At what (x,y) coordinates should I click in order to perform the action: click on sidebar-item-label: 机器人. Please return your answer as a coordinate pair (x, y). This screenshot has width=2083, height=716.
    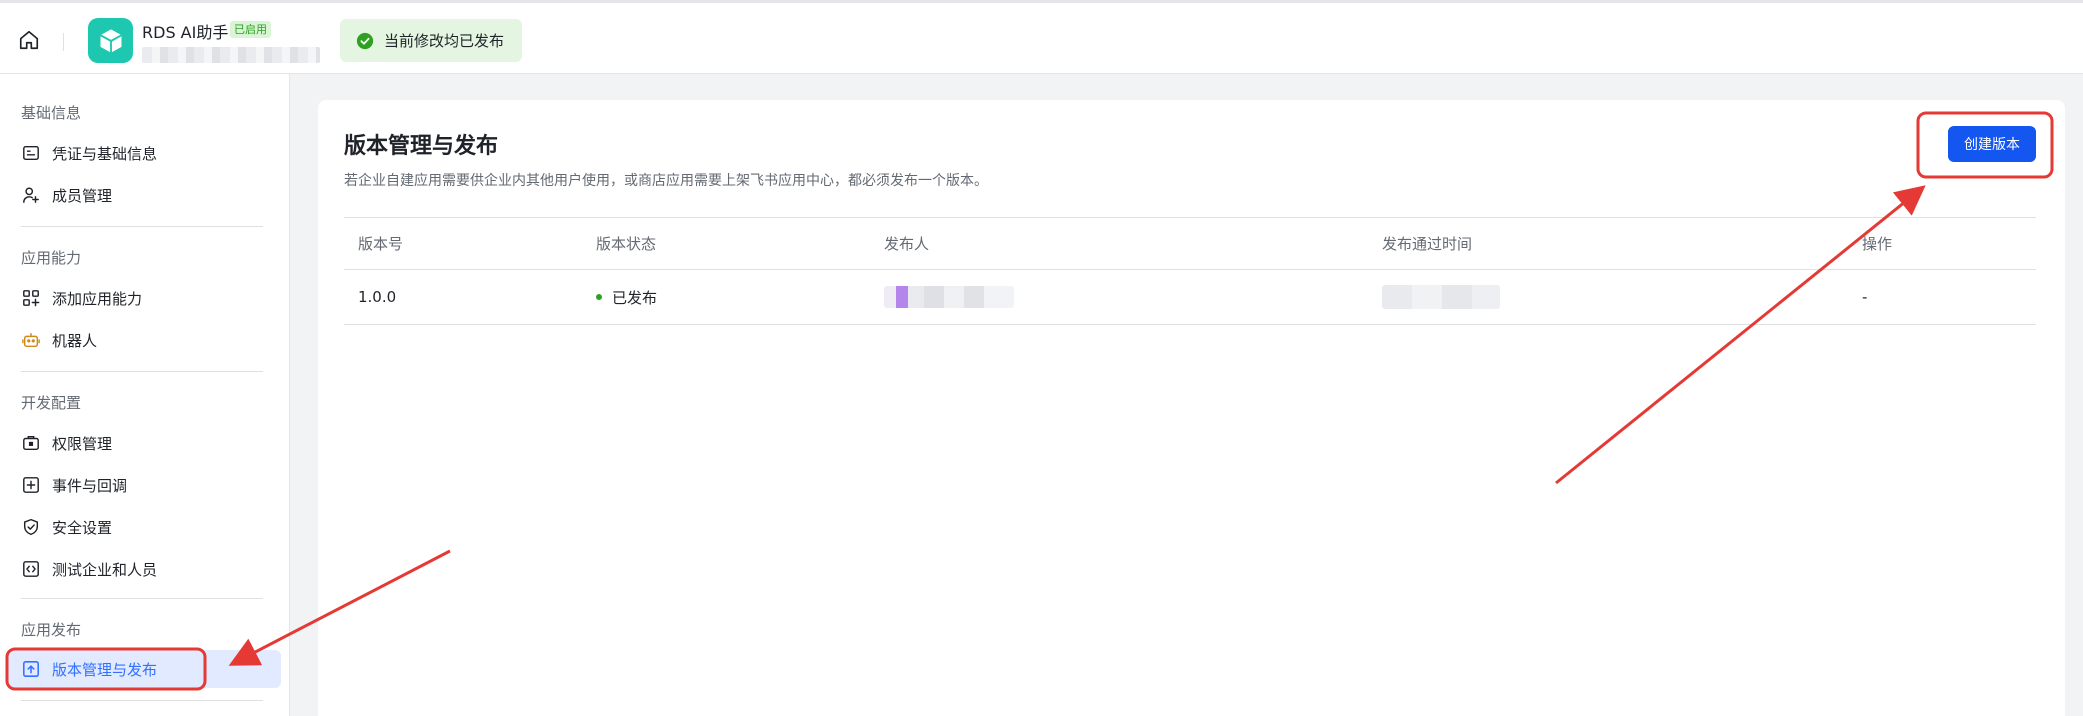
    Looking at the image, I should click on (75, 340).